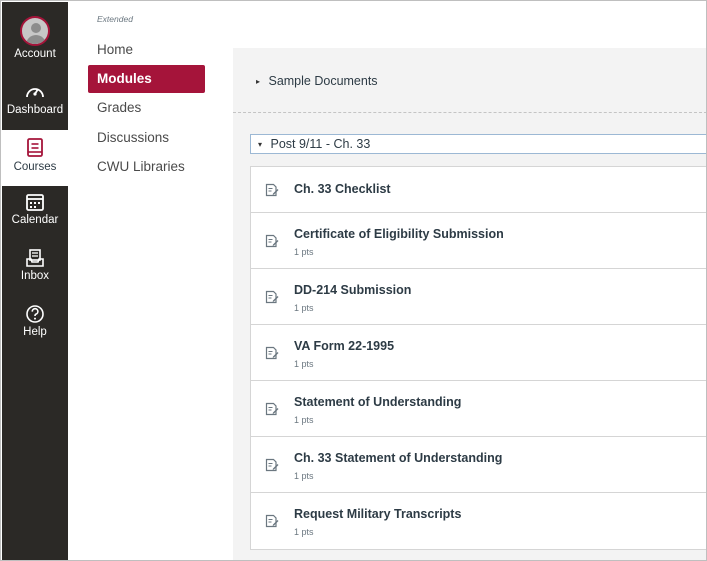  I want to click on content-top-bar, so click(469, 25).